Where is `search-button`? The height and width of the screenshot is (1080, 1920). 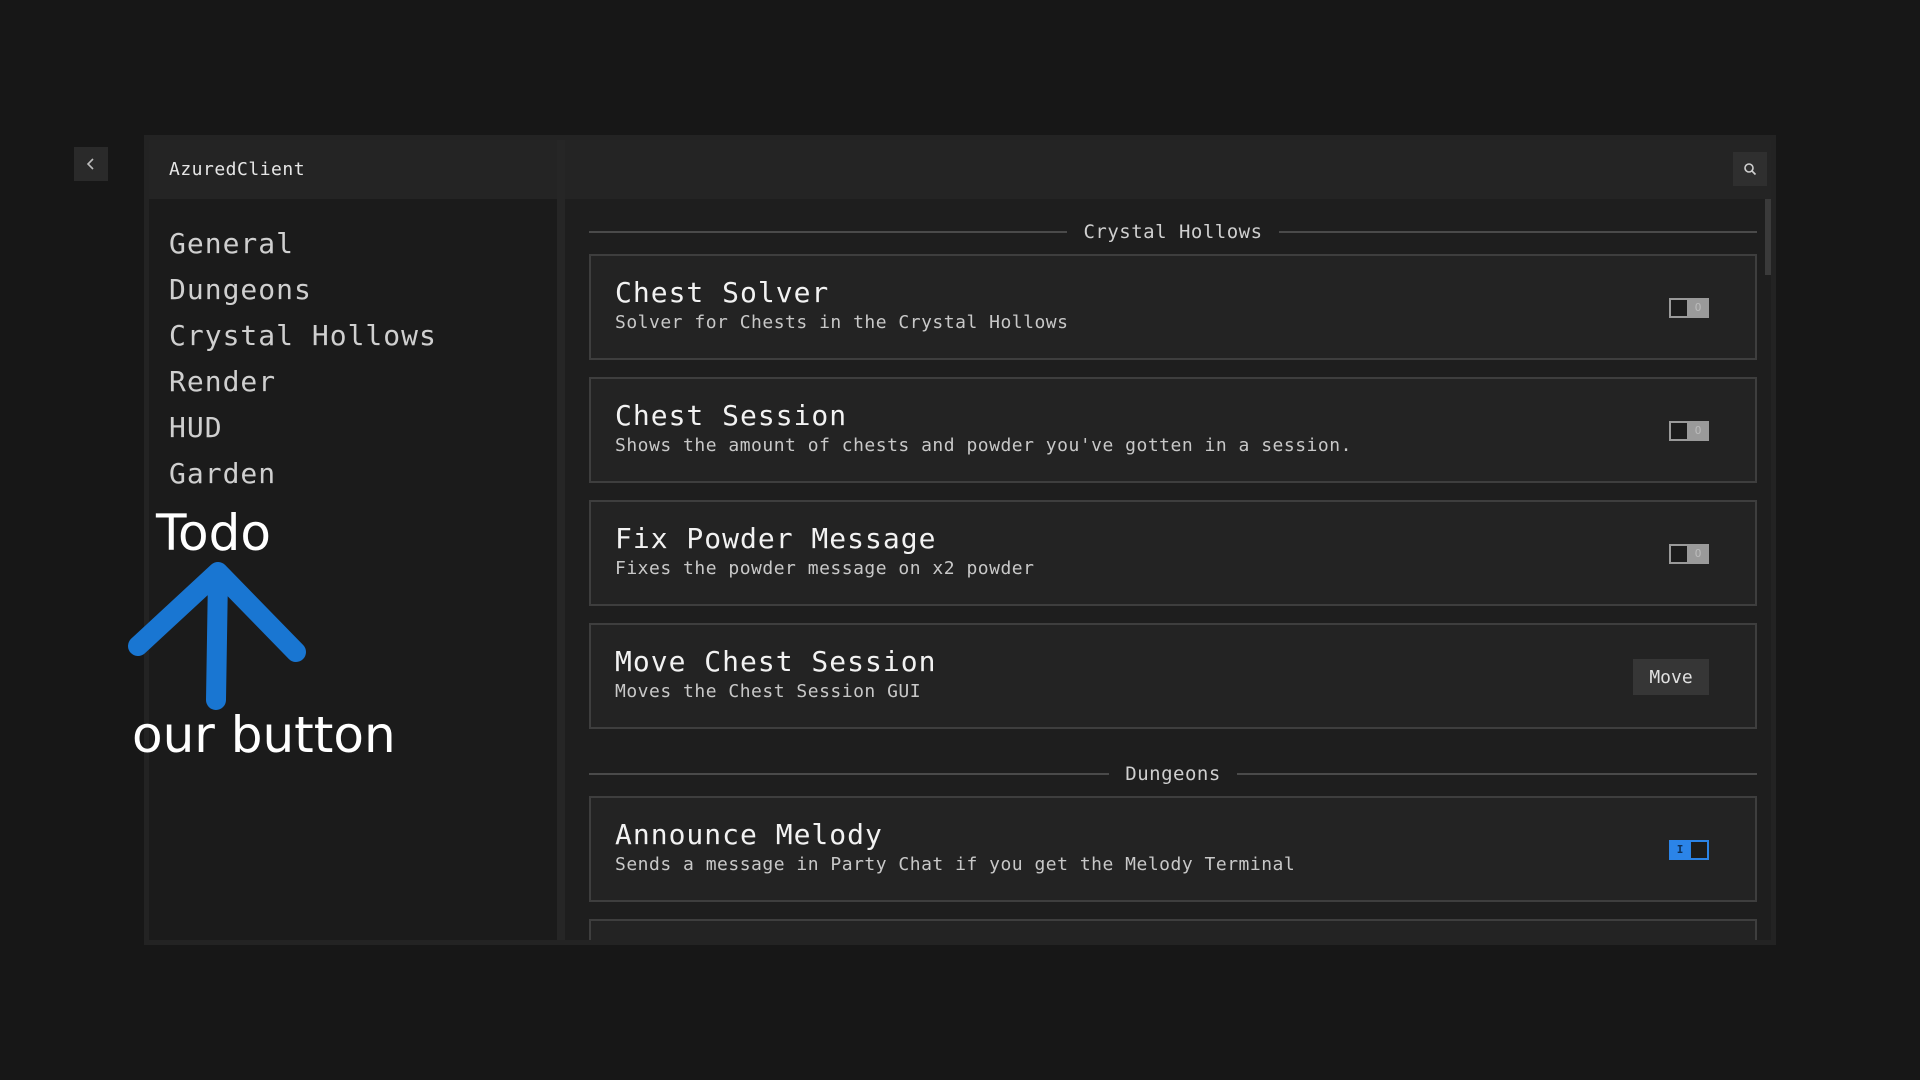
search-button is located at coordinates (1750, 169).